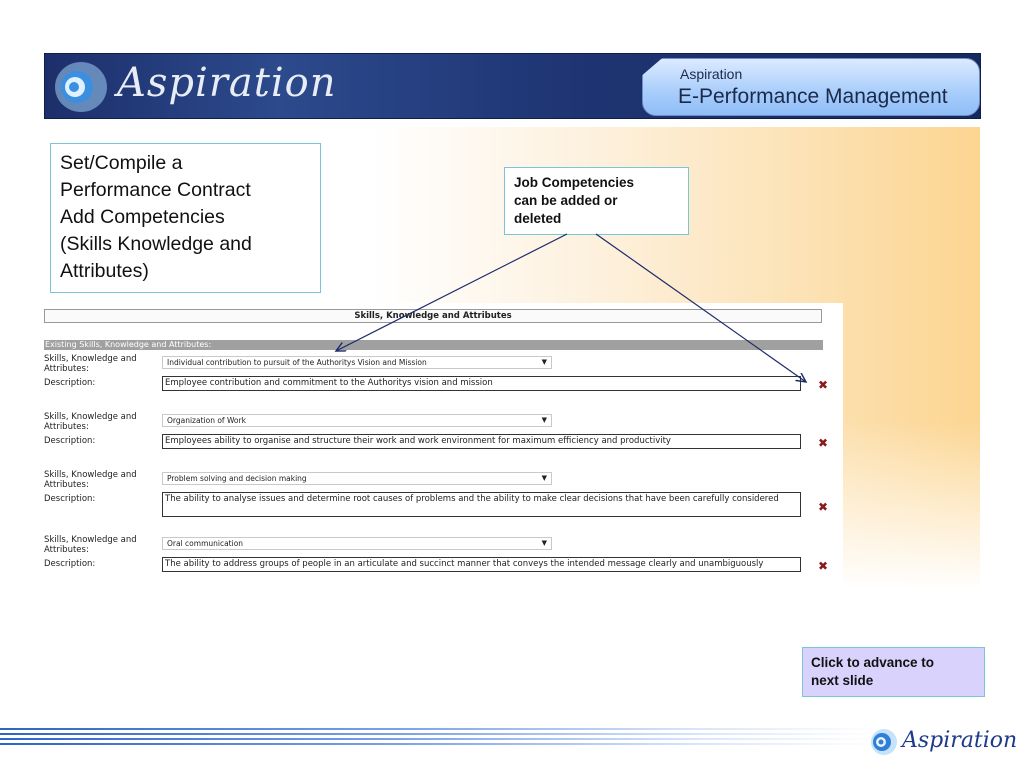  Describe the element at coordinates (884, 742) in the screenshot. I see `aspiration-swirl-small-icon` at that location.